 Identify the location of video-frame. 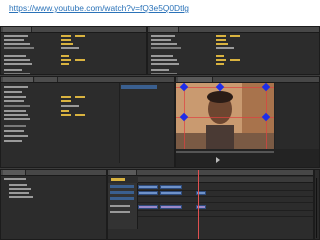
(225, 116).